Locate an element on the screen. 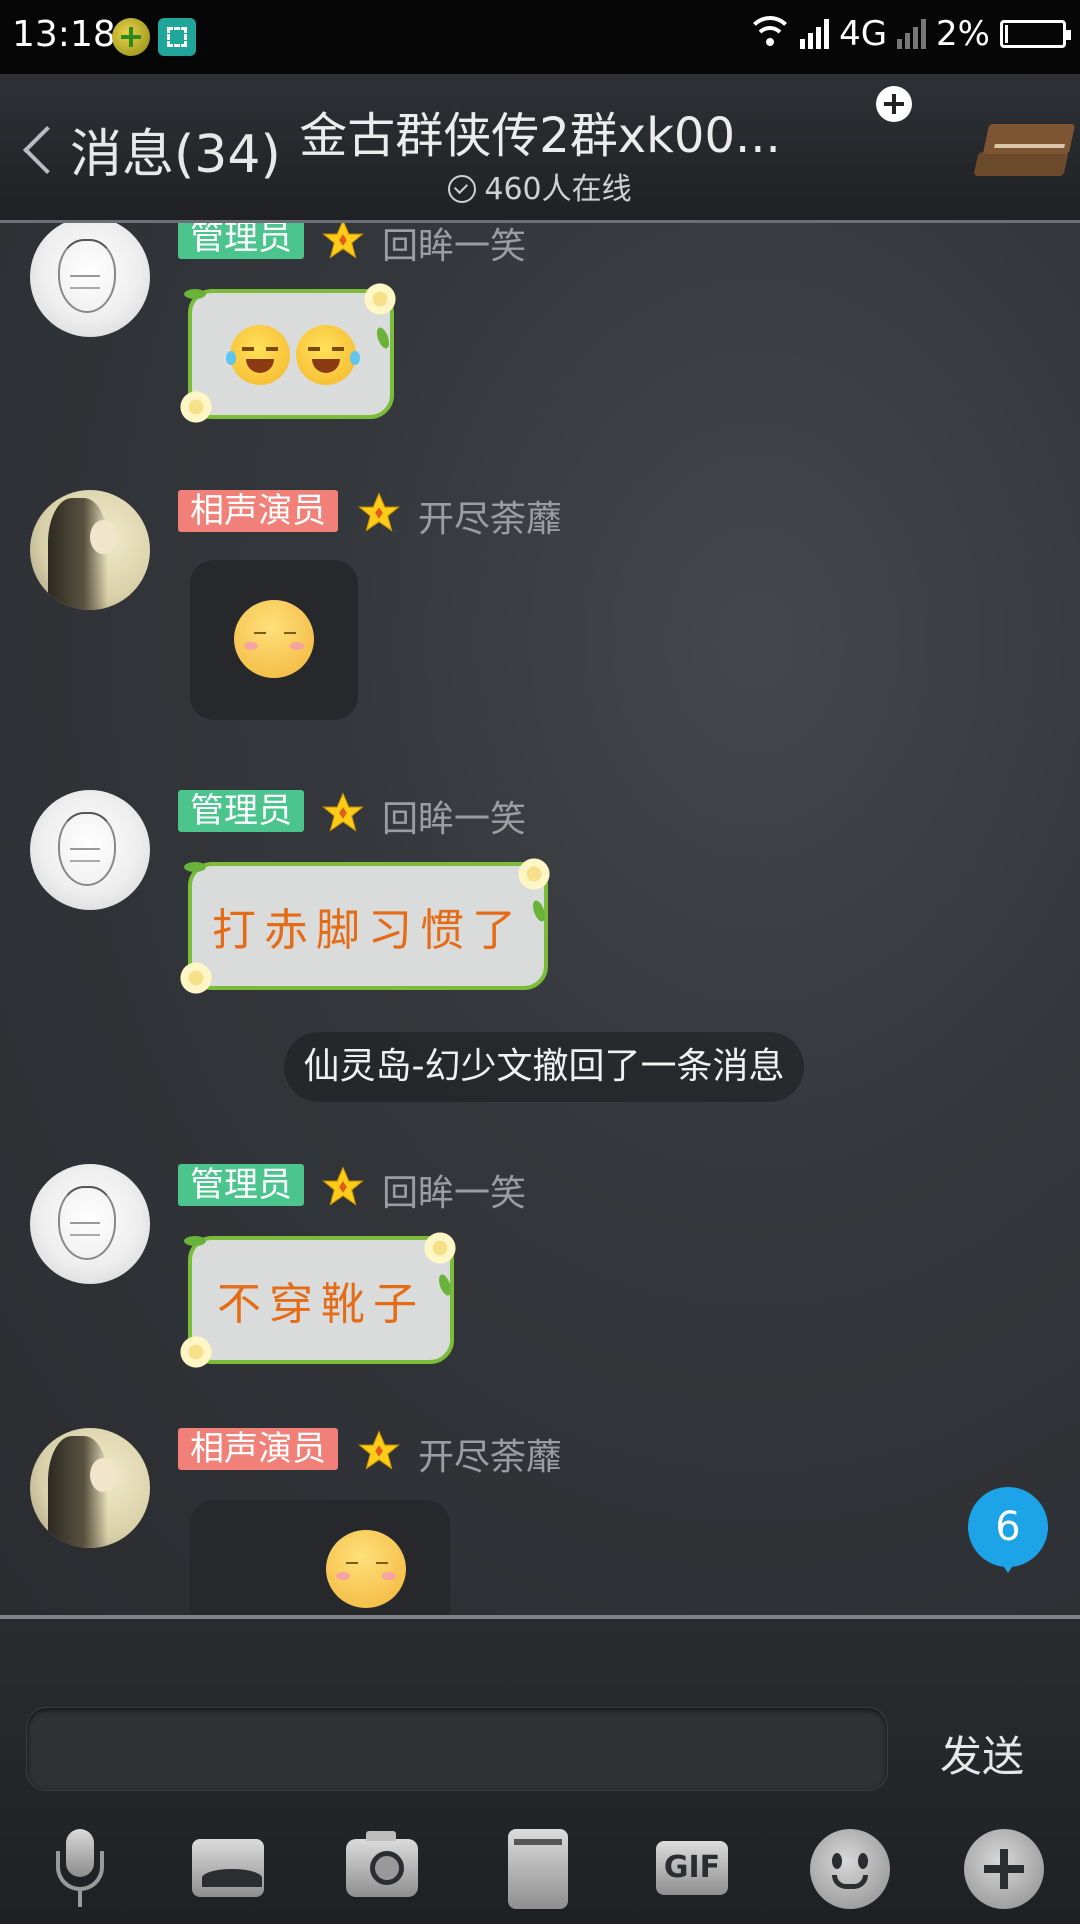 This screenshot has width=1080, height=1924. group-info-books-icon is located at coordinates (1024, 146).